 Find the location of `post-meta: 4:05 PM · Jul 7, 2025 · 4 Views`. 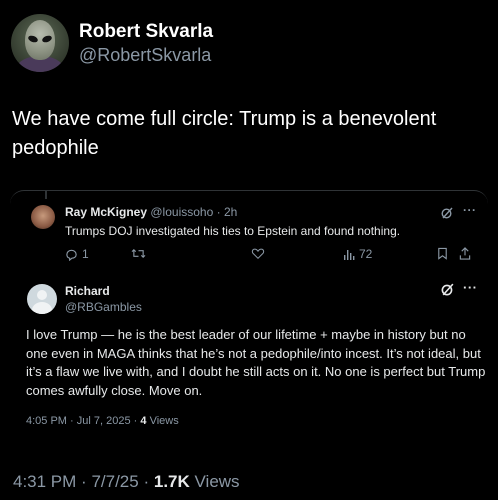

post-meta: 4:05 PM · Jul 7, 2025 · 4 Views is located at coordinates (102, 421).